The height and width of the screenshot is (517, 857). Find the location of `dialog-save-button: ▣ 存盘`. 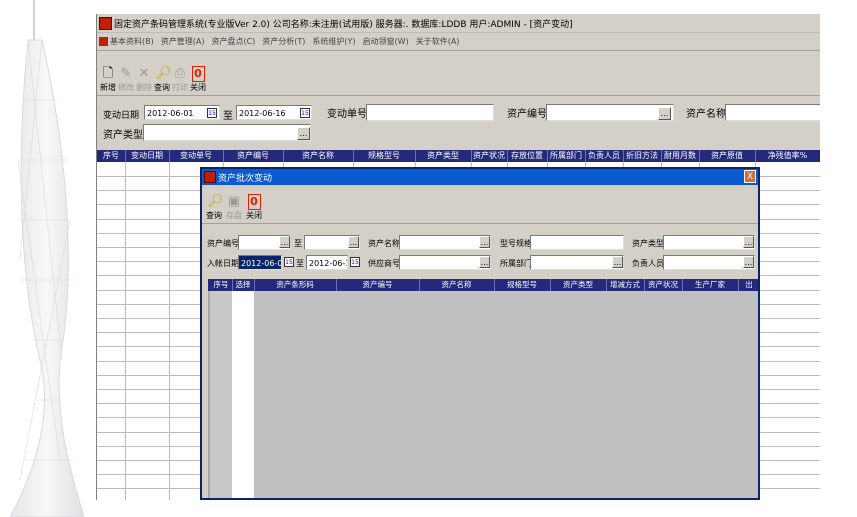

dialog-save-button: ▣ 存盘 is located at coordinates (234, 208).